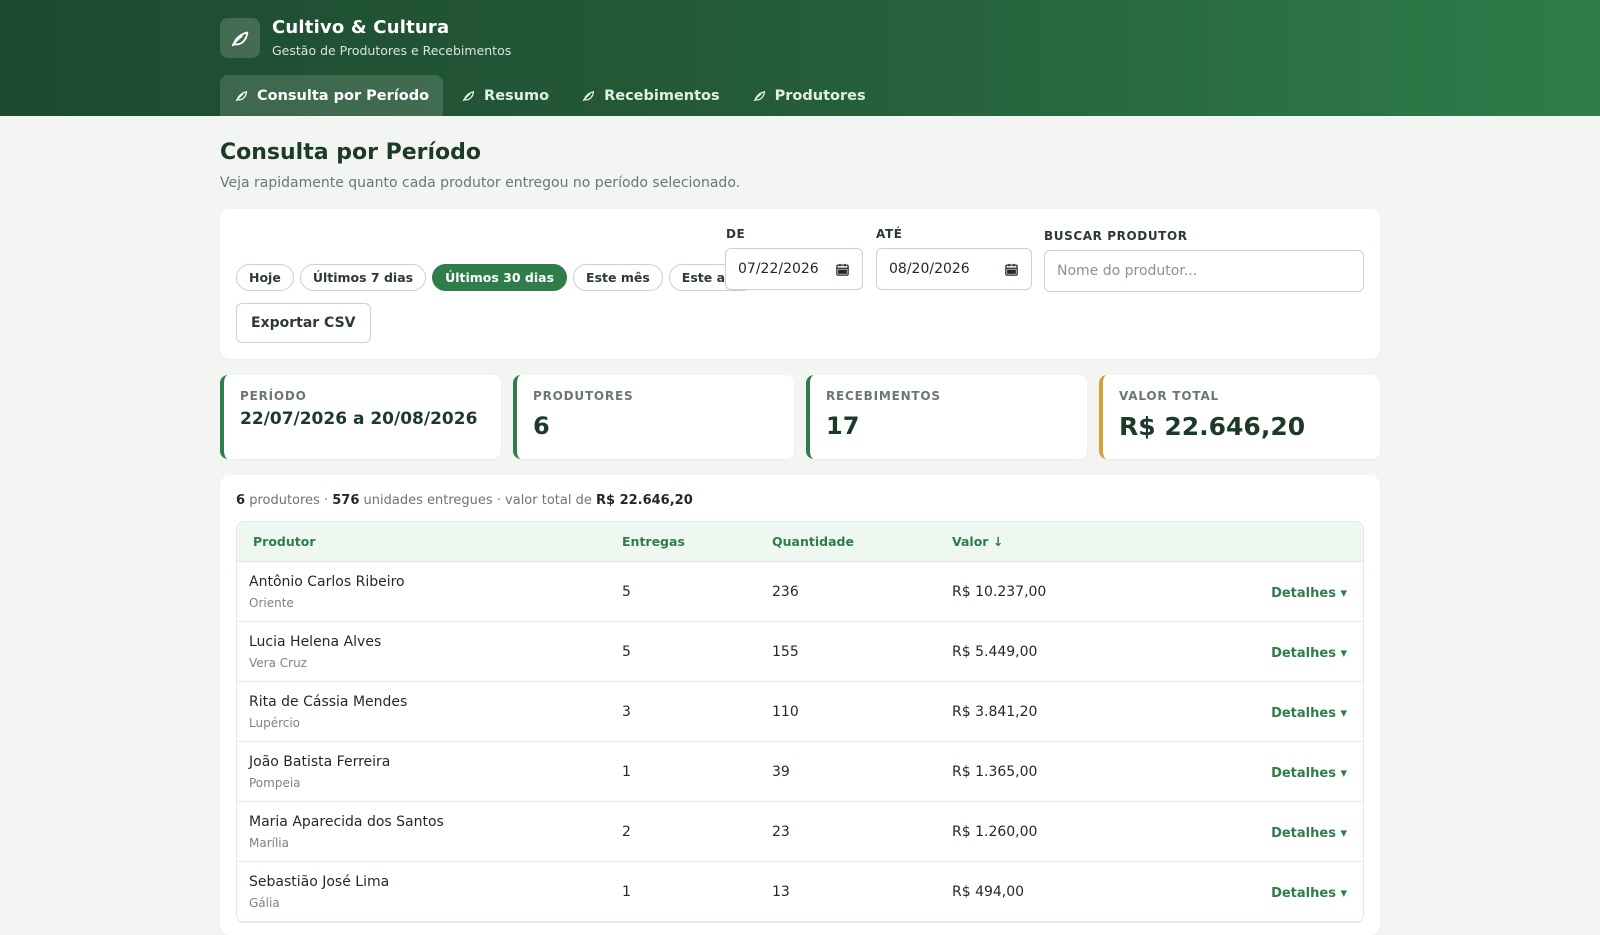  I want to click on tab-consulta-por-periodo: Consulta por Período, so click(332, 95).